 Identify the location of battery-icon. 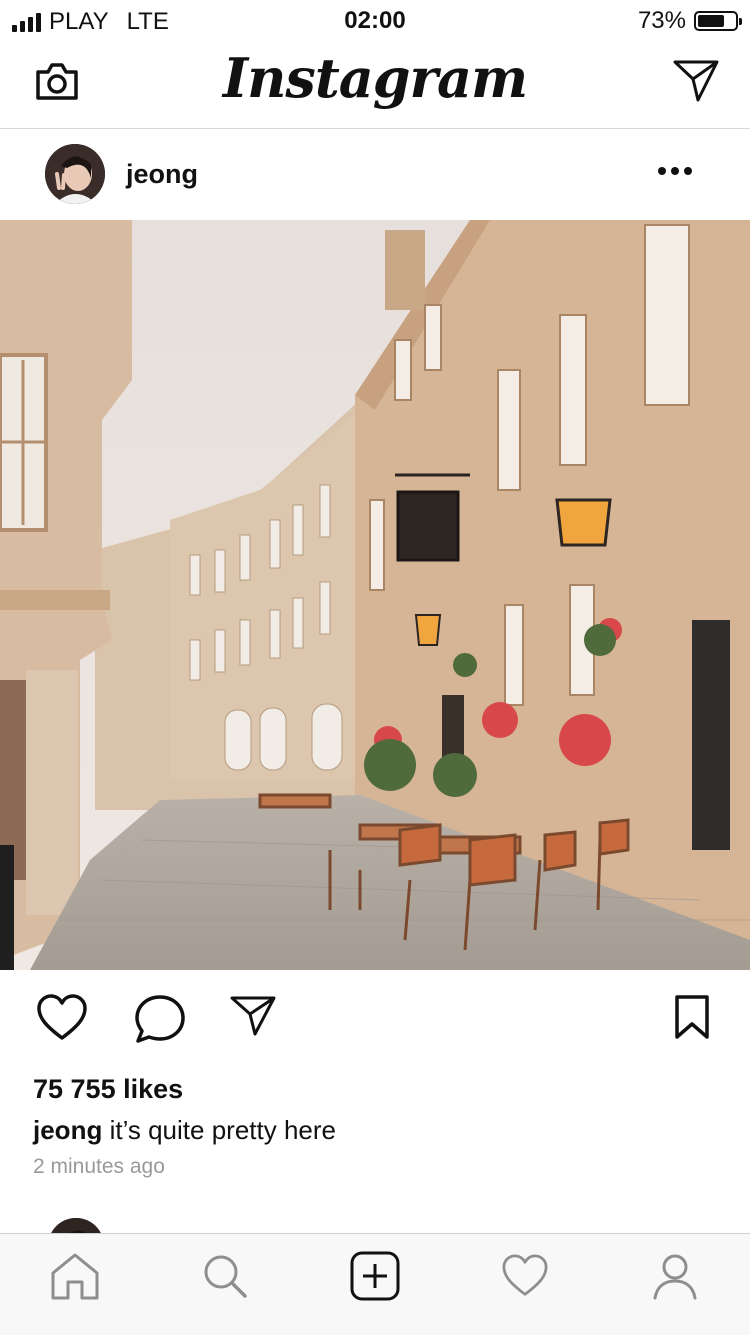
(718, 21).